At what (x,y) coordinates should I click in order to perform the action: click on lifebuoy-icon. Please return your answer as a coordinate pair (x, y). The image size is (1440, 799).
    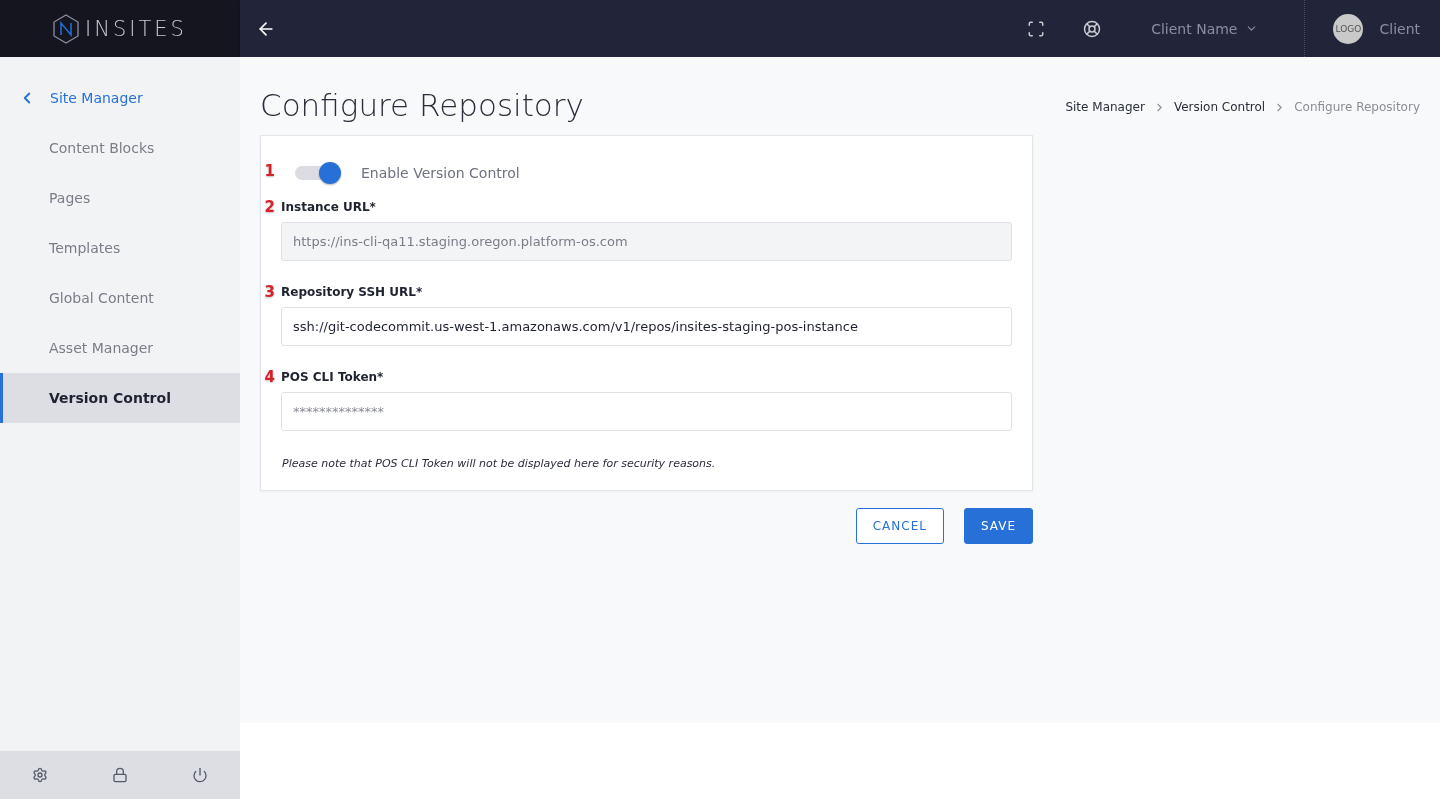
    Looking at the image, I should click on (1092, 28).